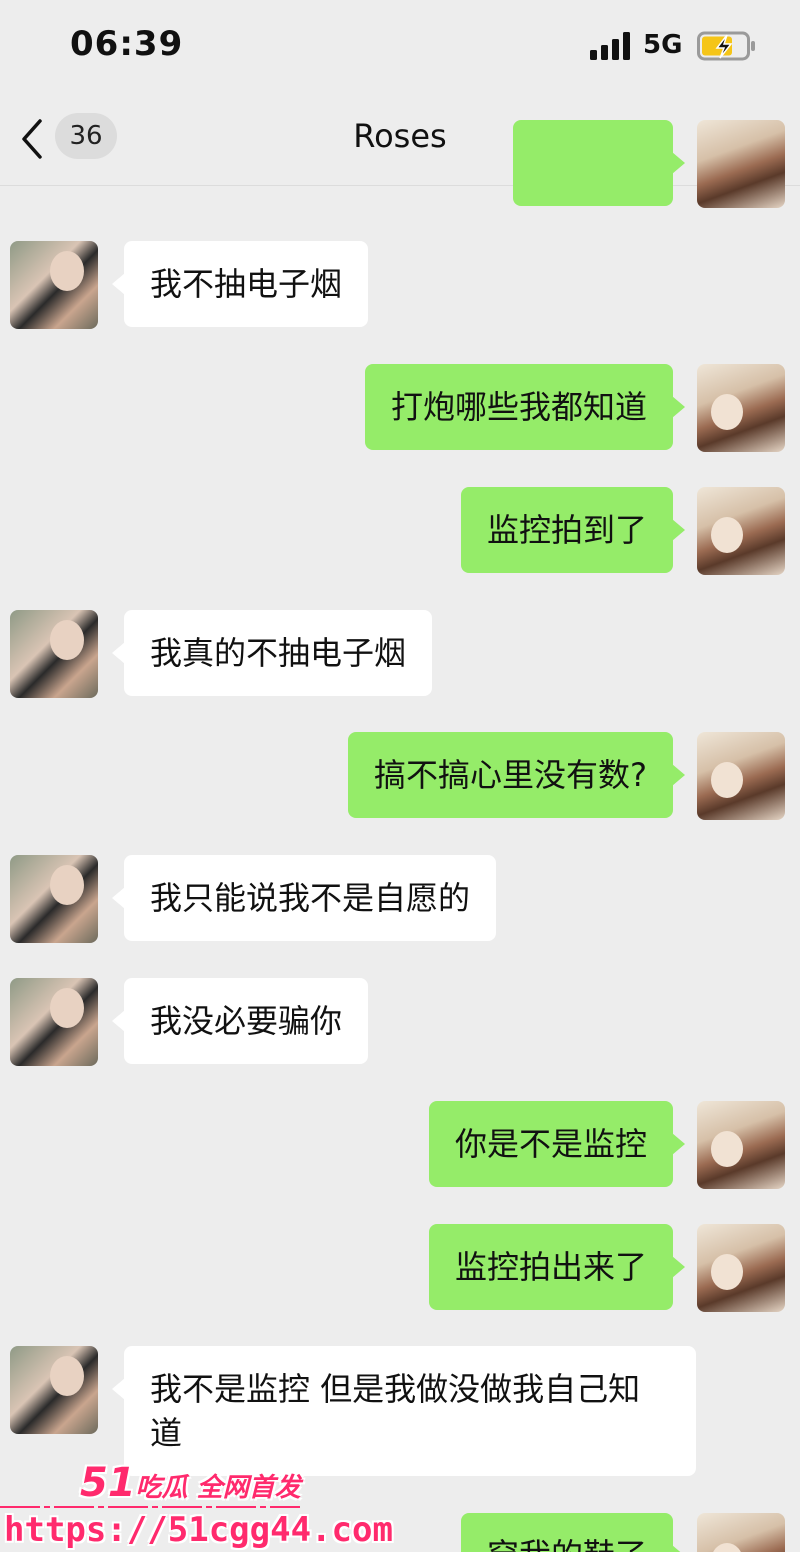  What do you see at coordinates (525, 407) in the screenshot?
I see `message-bubble: 打炮哪些我都知道` at bounding box center [525, 407].